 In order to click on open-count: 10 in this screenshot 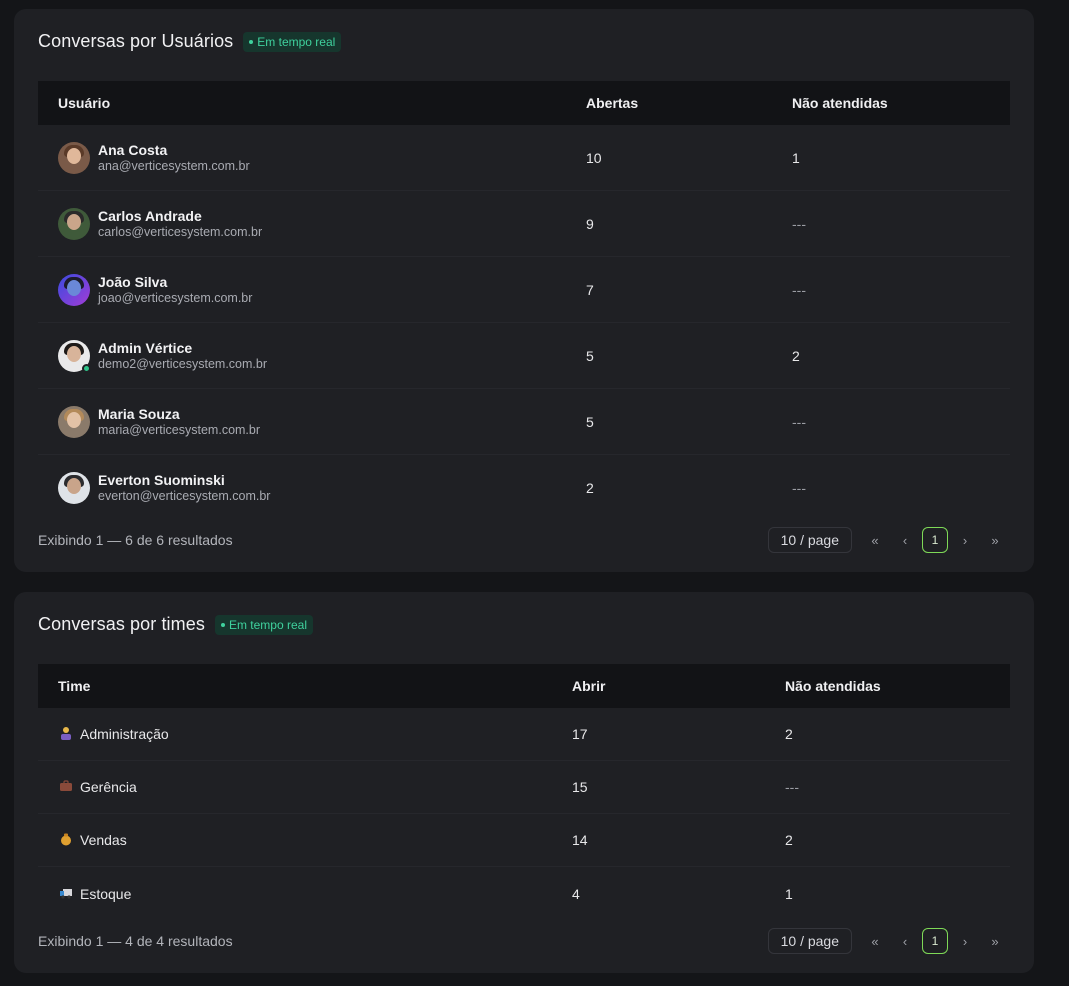, I will do `click(594, 157)`.